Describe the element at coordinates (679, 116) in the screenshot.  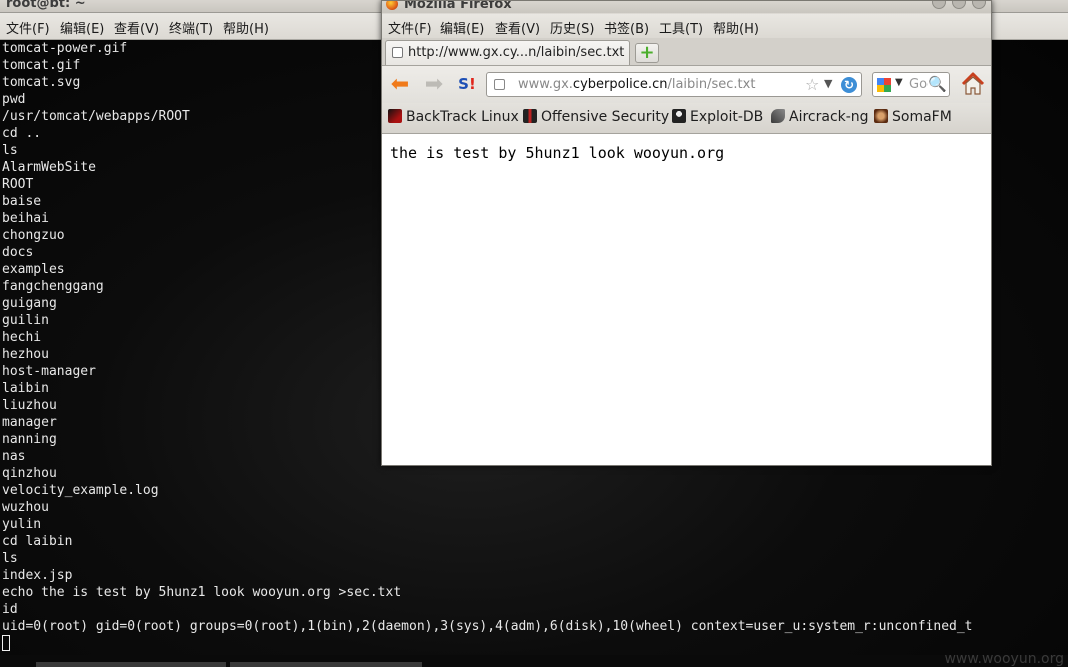
I see `exploit-db-icon` at that location.